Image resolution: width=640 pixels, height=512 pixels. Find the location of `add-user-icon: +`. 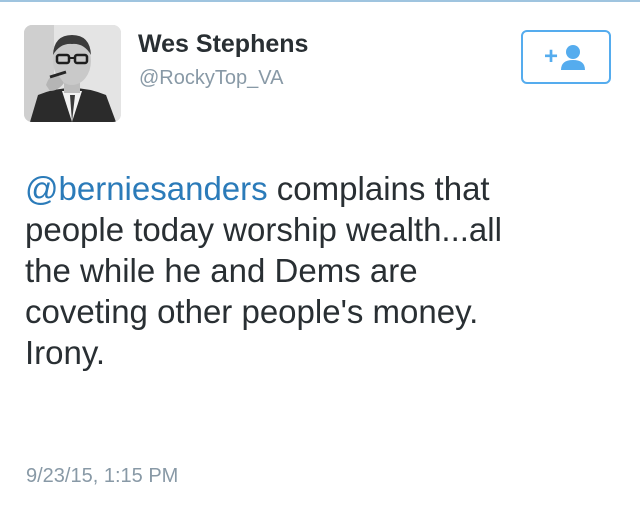

add-user-icon: + is located at coordinates (564, 56).